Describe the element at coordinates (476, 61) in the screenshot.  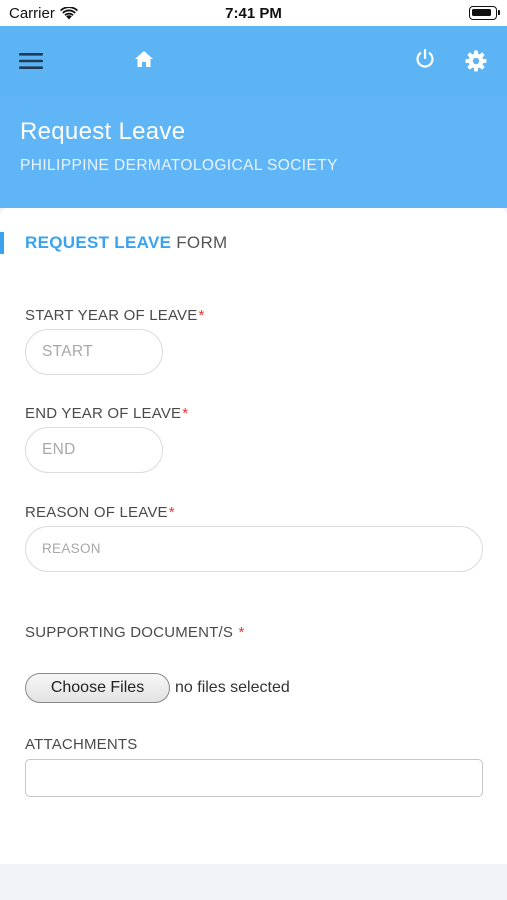
I see `gear-icon` at that location.